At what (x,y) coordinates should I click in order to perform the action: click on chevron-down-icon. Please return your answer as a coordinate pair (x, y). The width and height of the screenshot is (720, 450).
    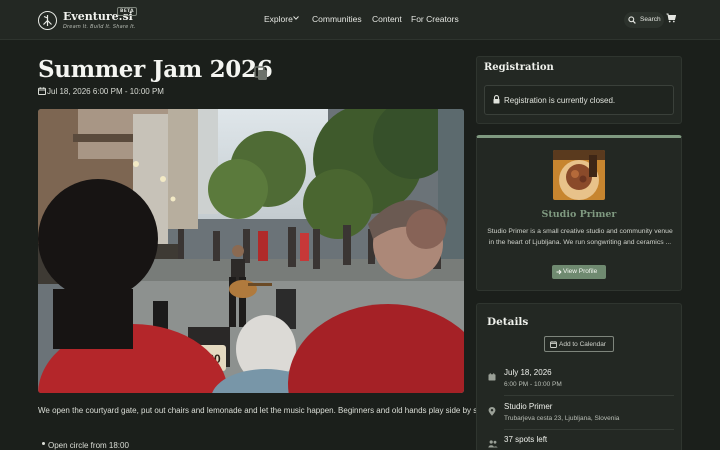
    Looking at the image, I should click on (296, 18).